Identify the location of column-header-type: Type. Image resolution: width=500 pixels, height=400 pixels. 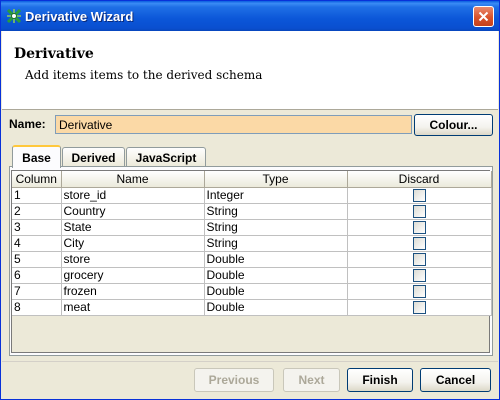
(276, 179).